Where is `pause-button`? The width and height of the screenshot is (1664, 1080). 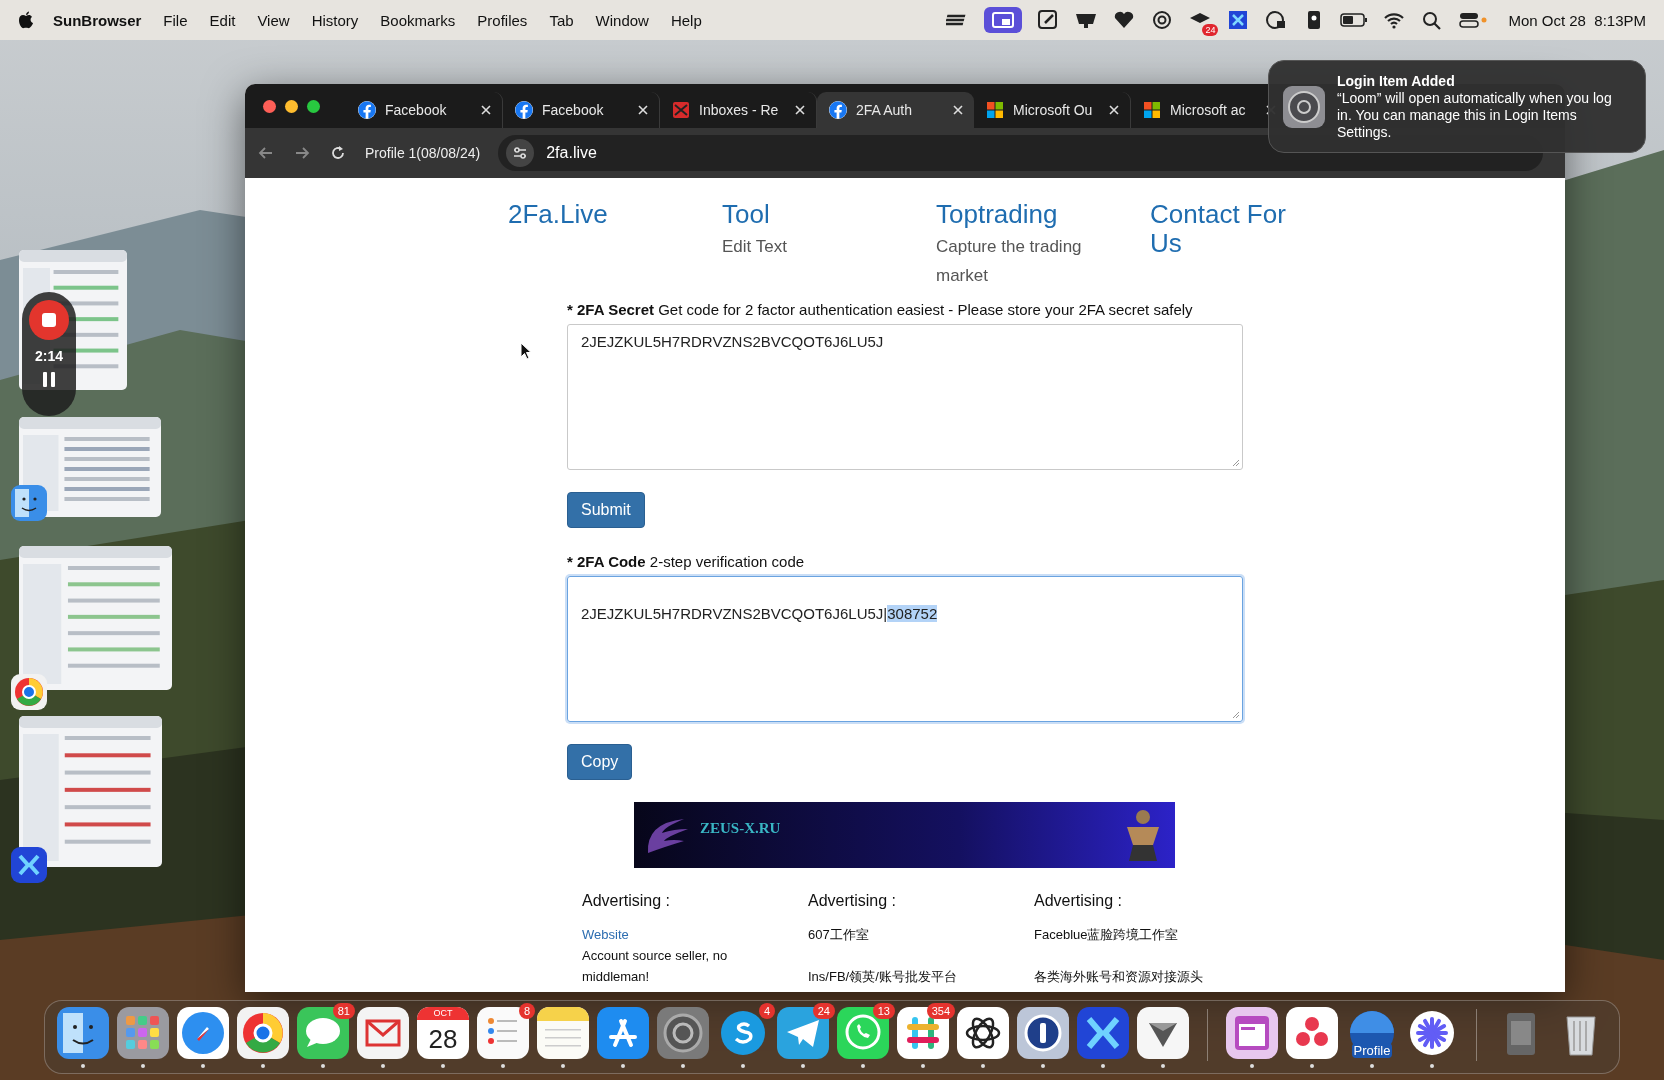
pause-button is located at coordinates (49, 379).